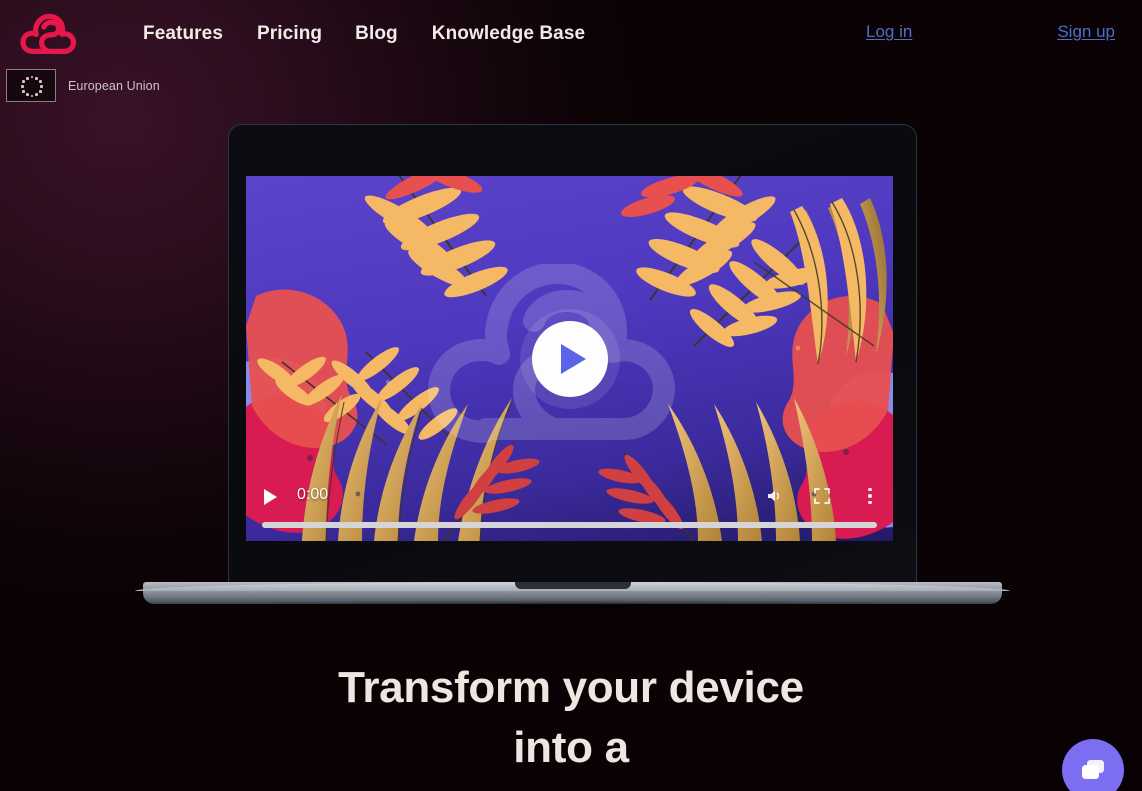  I want to click on video-progress-bar, so click(569, 525).